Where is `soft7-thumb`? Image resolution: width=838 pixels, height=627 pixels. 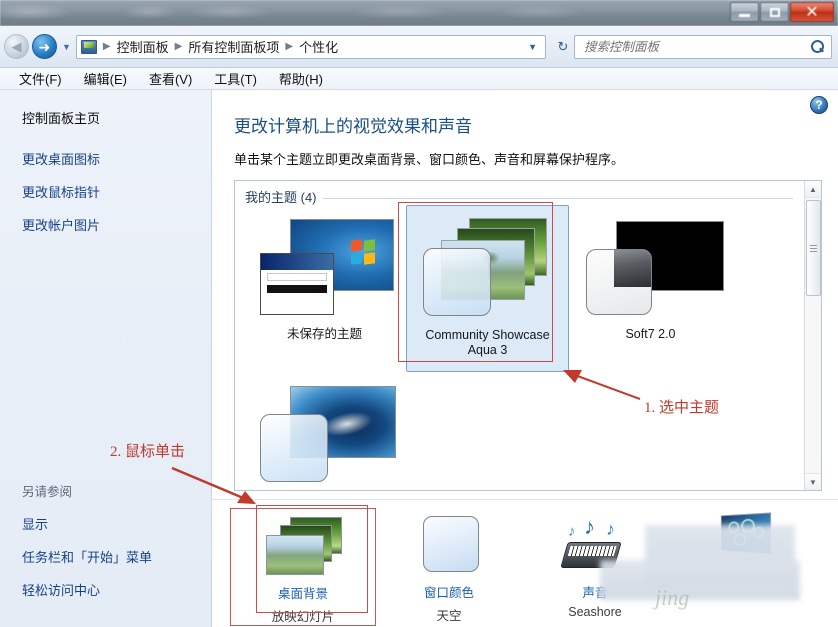 soft7-thumb is located at coordinates (651, 269).